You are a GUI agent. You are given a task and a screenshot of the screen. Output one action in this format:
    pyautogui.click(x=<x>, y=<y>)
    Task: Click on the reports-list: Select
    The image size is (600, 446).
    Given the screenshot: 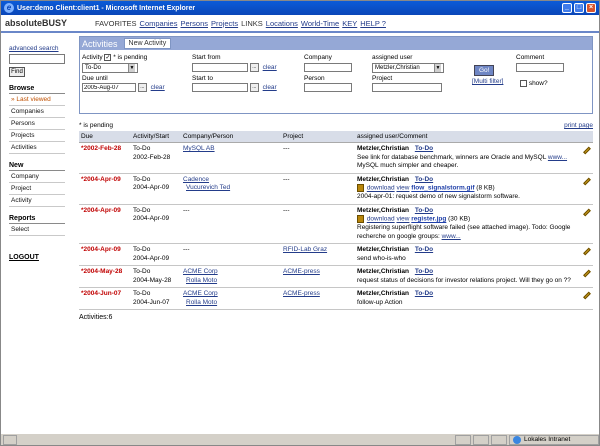 What is the action you would take?
    pyautogui.click(x=37, y=230)
    